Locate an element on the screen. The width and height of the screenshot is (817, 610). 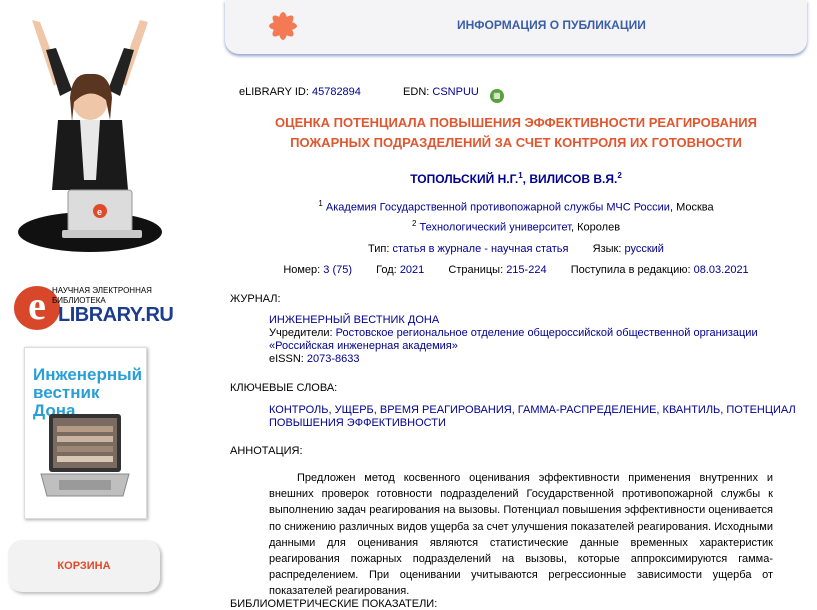
bibliometrics-section-label: БИБЛИОМЕТРИЧЕСКИЕ ПОКАЗАТЕЛИ: is located at coordinates (334, 604).